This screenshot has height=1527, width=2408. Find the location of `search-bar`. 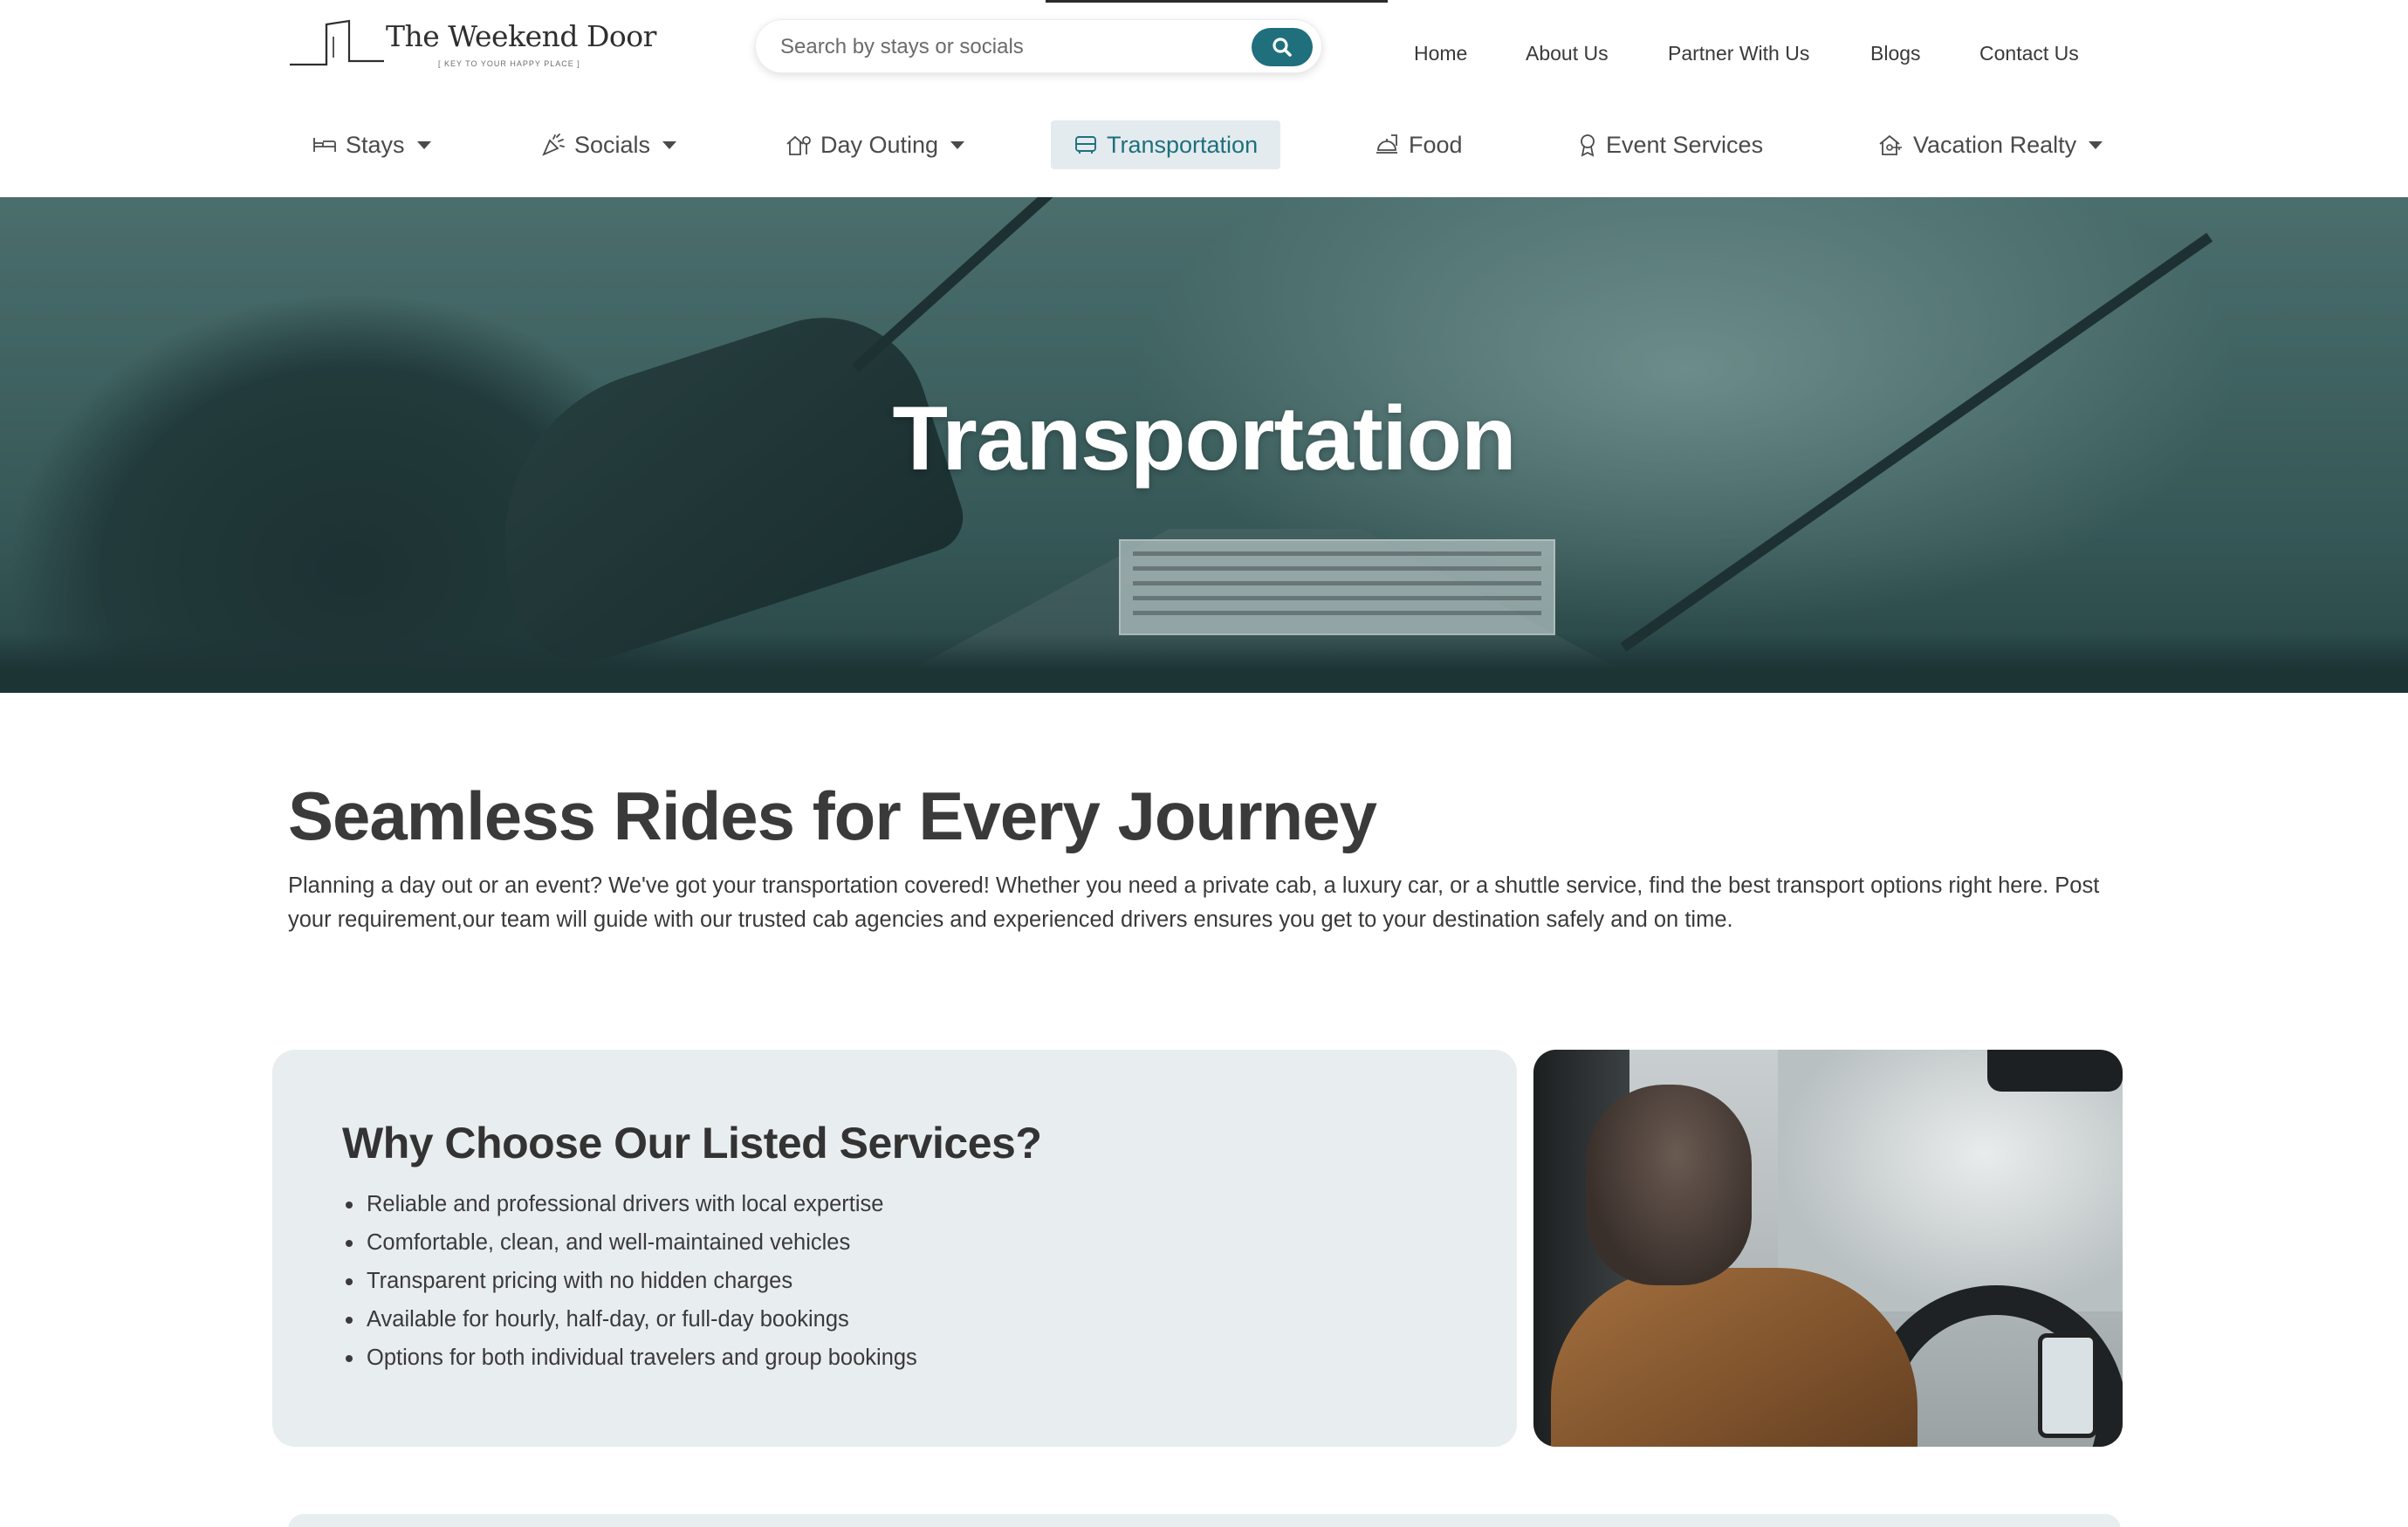

search-bar is located at coordinates (1038, 46).